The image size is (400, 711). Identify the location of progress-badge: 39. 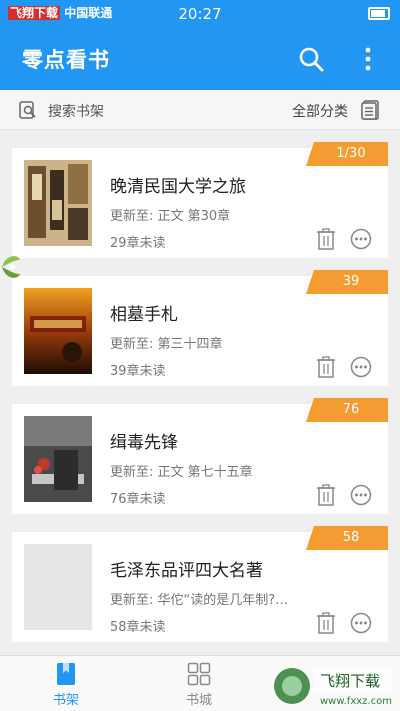
(347, 282).